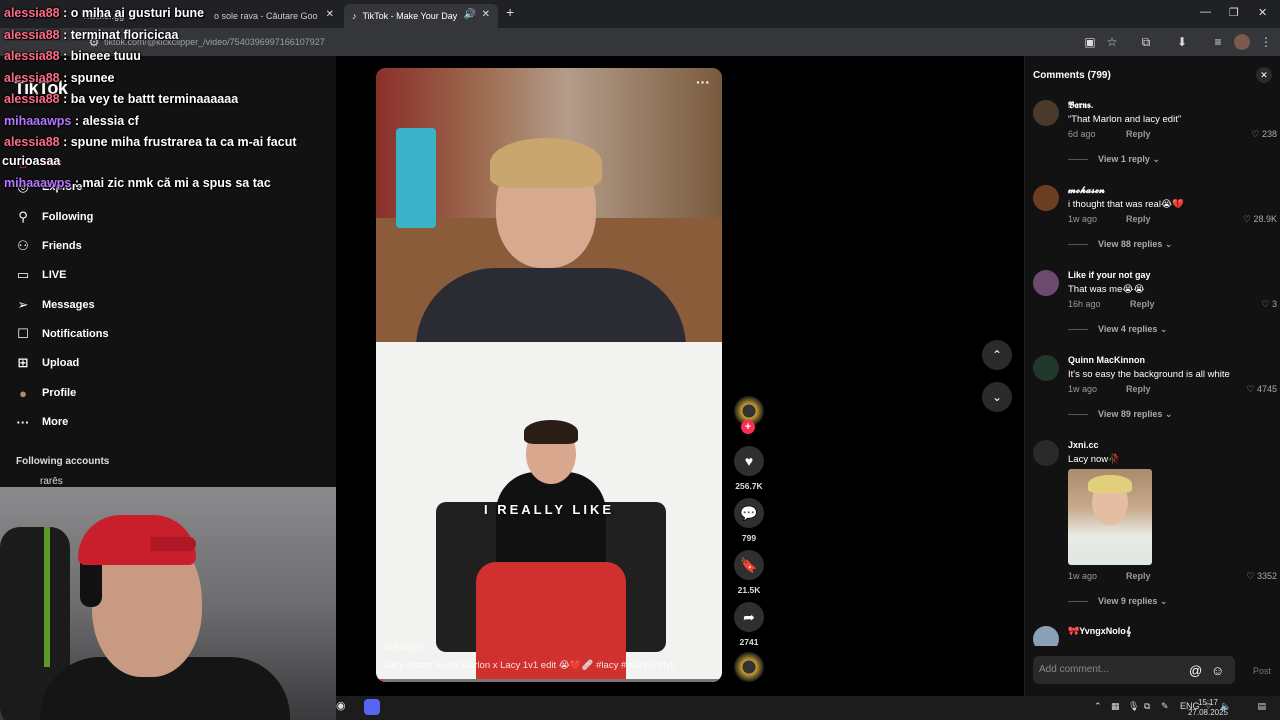 The image size is (1280, 720). What do you see at coordinates (1195, 670) in the screenshot?
I see `mention-icon: @` at bounding box center [1195, 670].